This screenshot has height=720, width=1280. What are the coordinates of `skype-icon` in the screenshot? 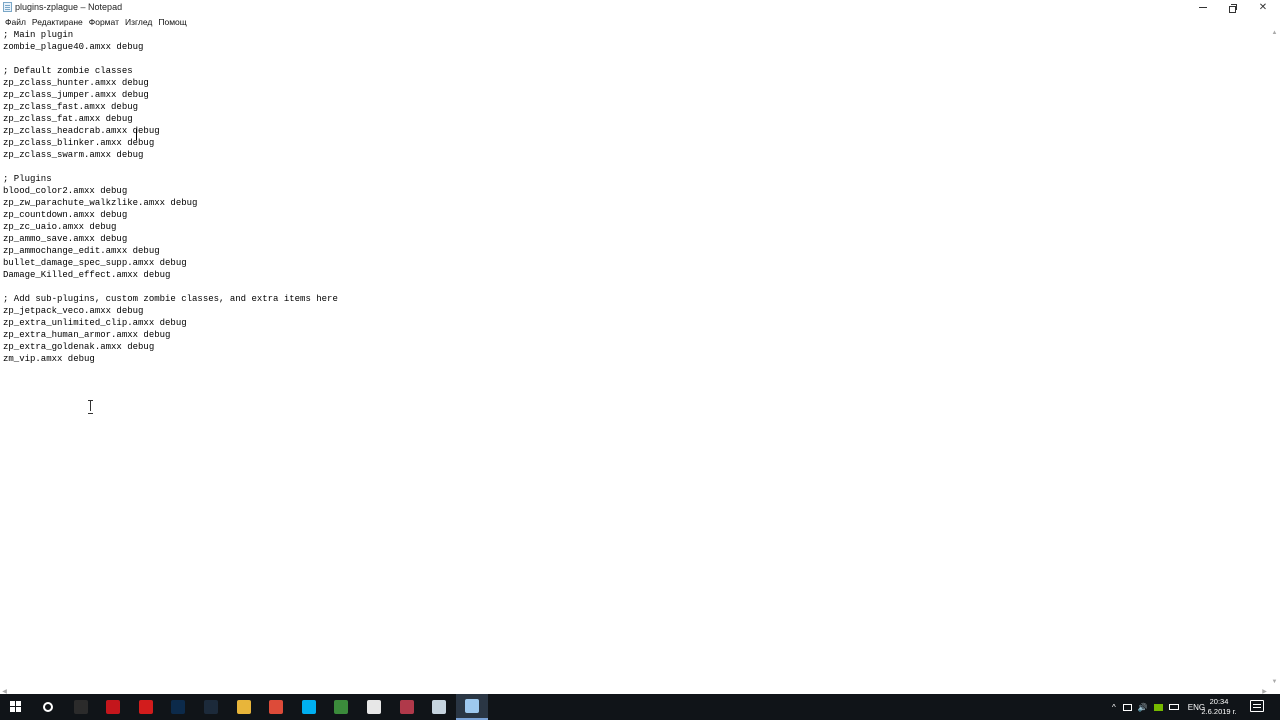 It's located at (308, 707).